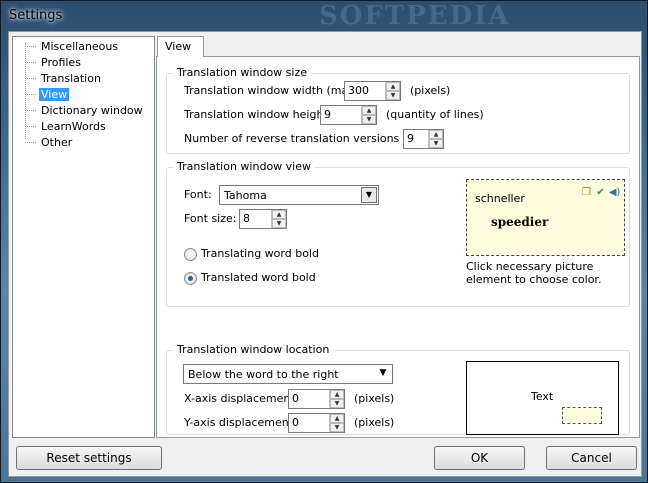 The width and height of the screenshot is (648, 483). Describe the element at coordinates (316, 399) in the screenshot. I see `x-axis-spinner: 0 ▲ ▼` at that location.